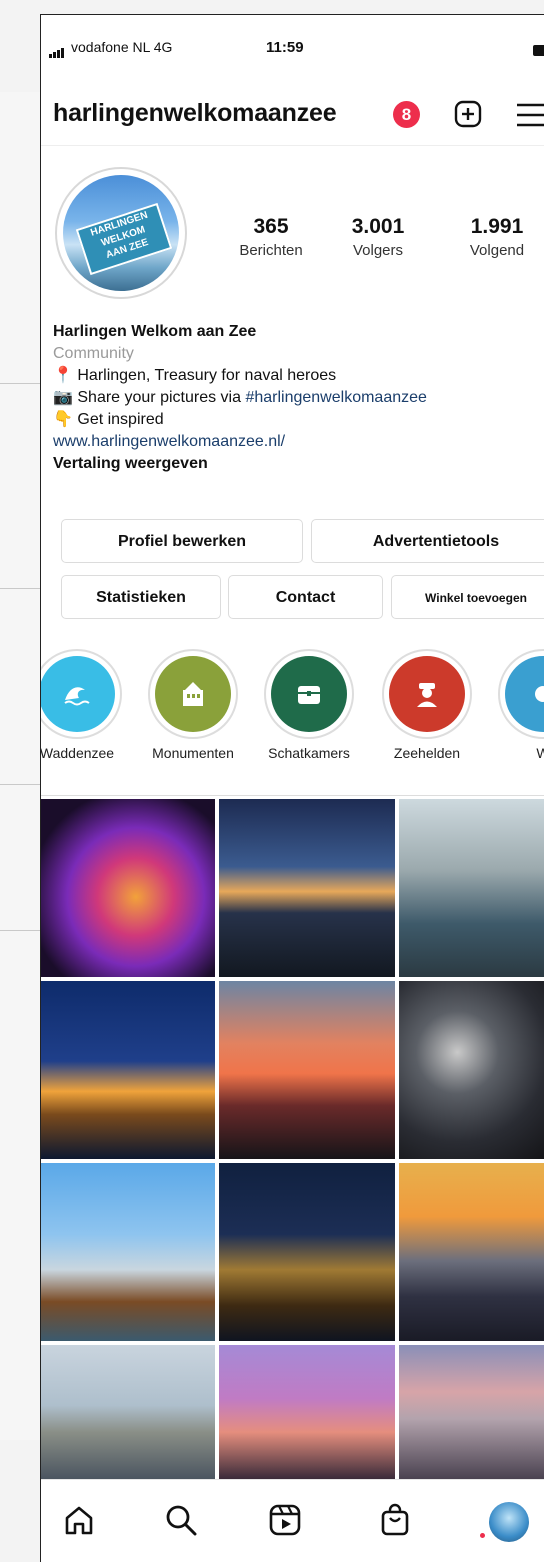 This screenshot has width=544, height=1562. What do you see at coordinates (309, 695) in the screenshot?
I see `treasure-chest-icon` at bounding box center [309, 695].